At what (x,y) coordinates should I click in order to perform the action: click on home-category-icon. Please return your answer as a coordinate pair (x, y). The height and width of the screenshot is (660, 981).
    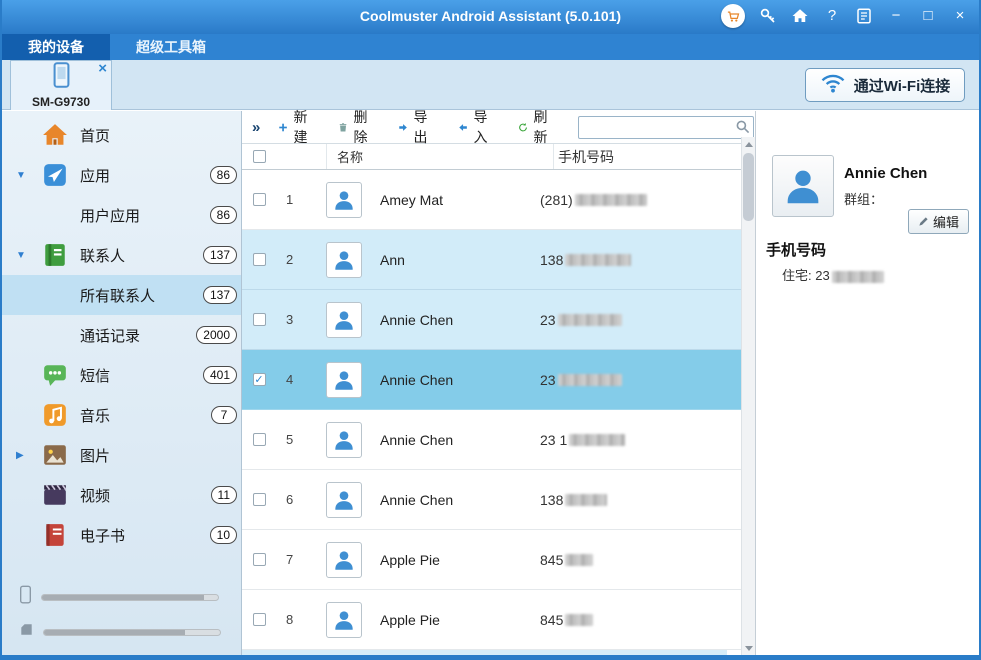
    Looking at the image, I should click on (55, 135).